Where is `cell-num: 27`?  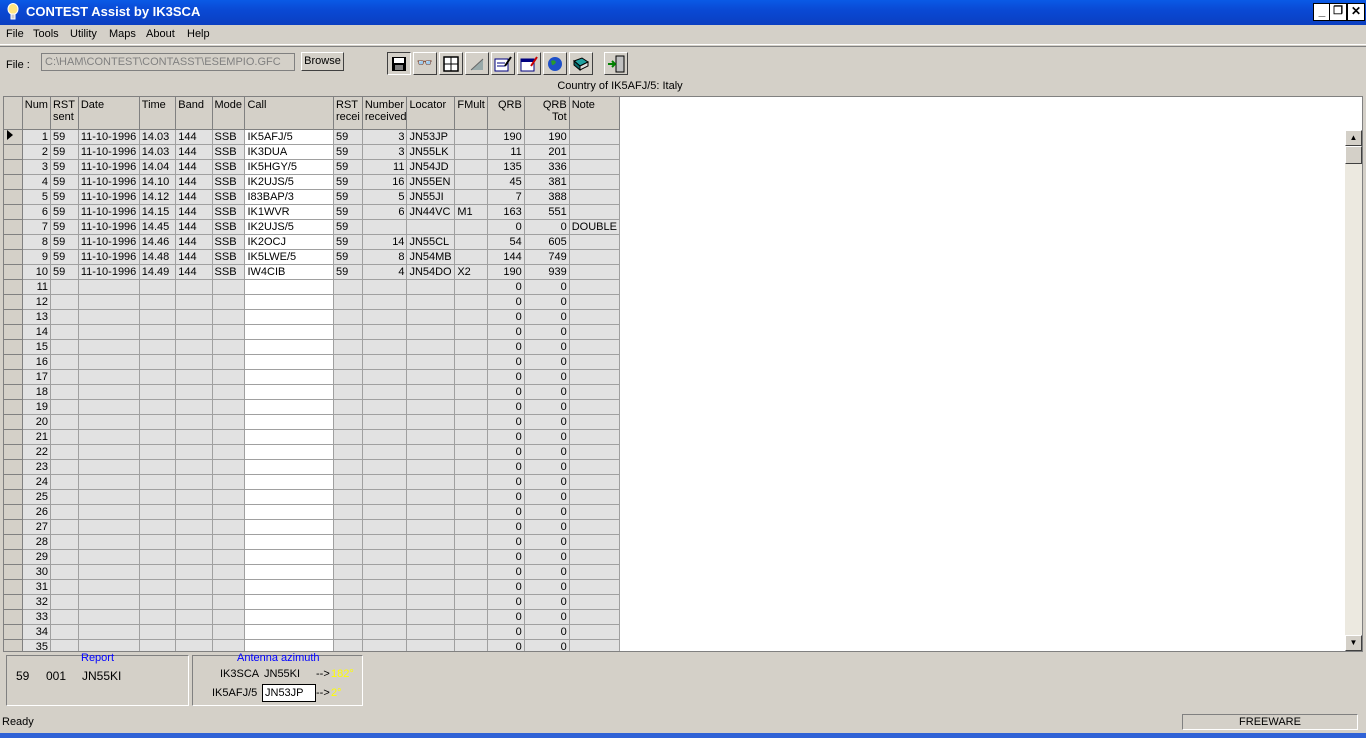
cell-num: 27 is located at coordinates (36, 527).